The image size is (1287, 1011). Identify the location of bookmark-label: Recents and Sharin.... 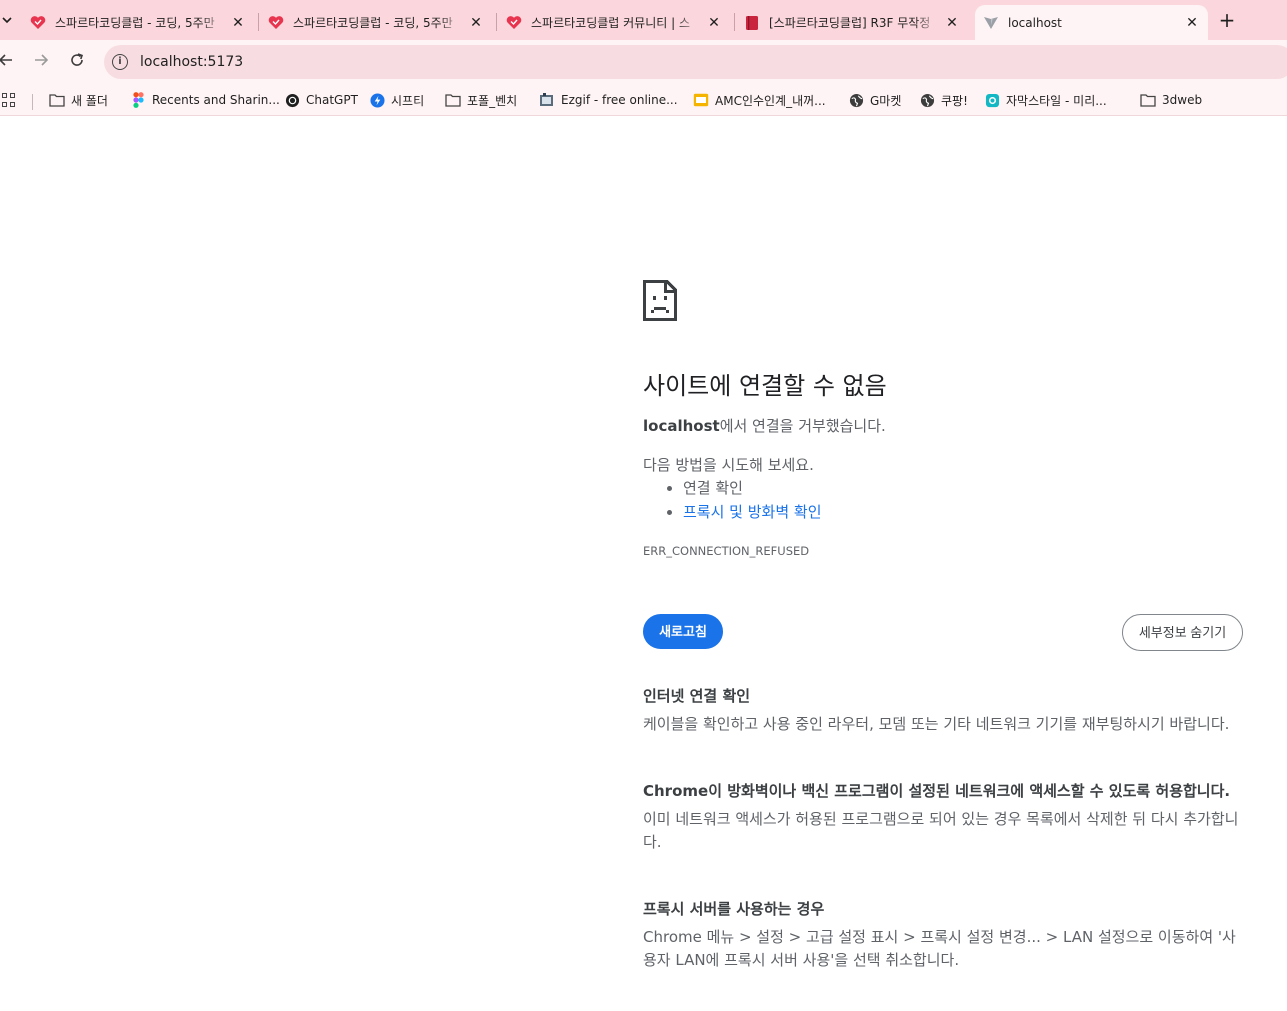
(216, 100).